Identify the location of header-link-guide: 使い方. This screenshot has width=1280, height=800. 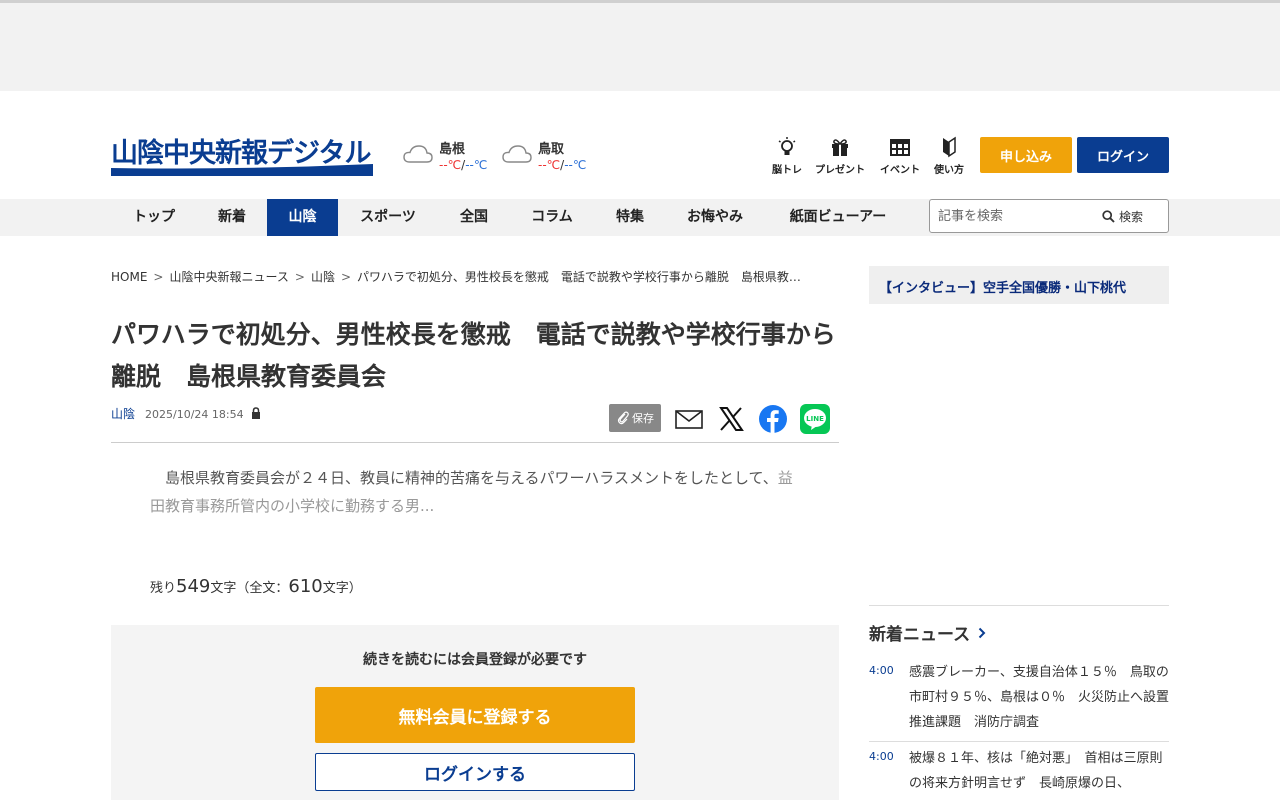
(949, 156).